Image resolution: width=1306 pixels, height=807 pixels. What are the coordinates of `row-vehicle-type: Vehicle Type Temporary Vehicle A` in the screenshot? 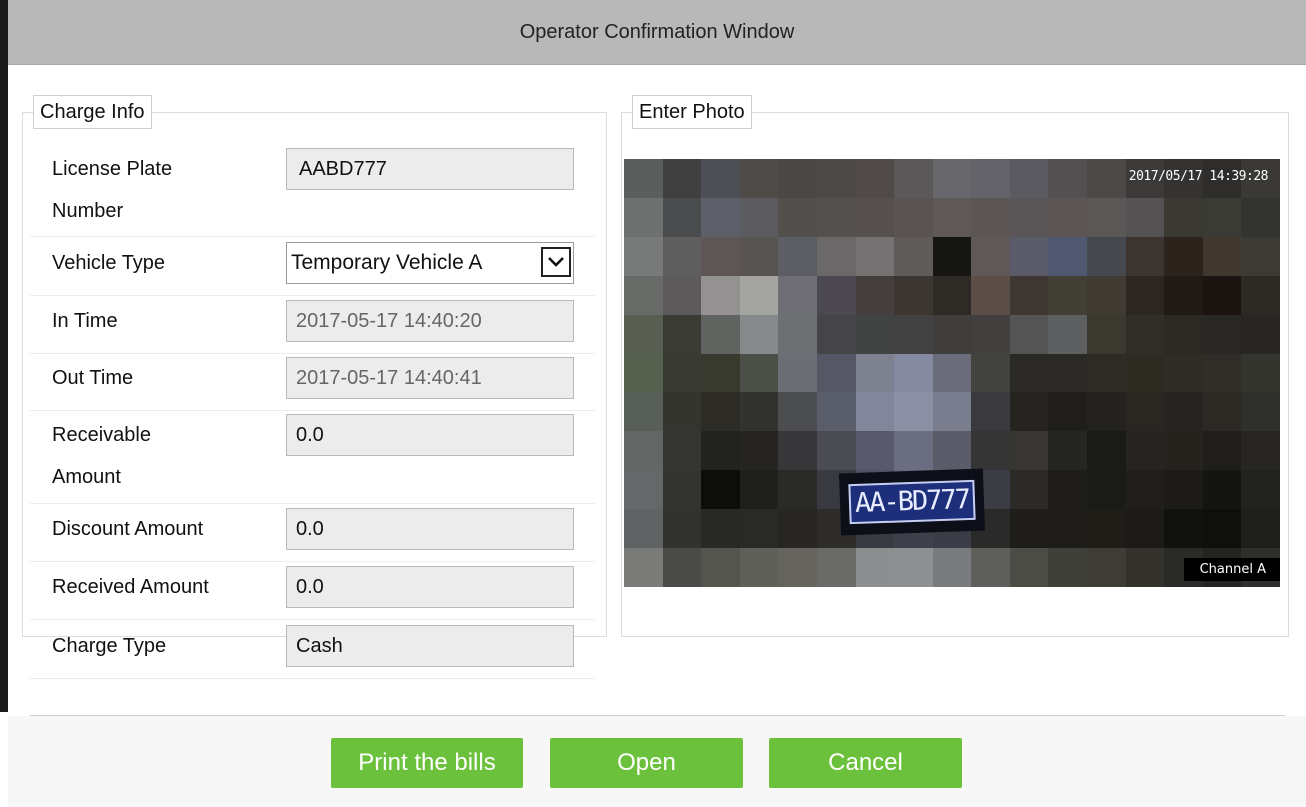 It's located at (312, 266).